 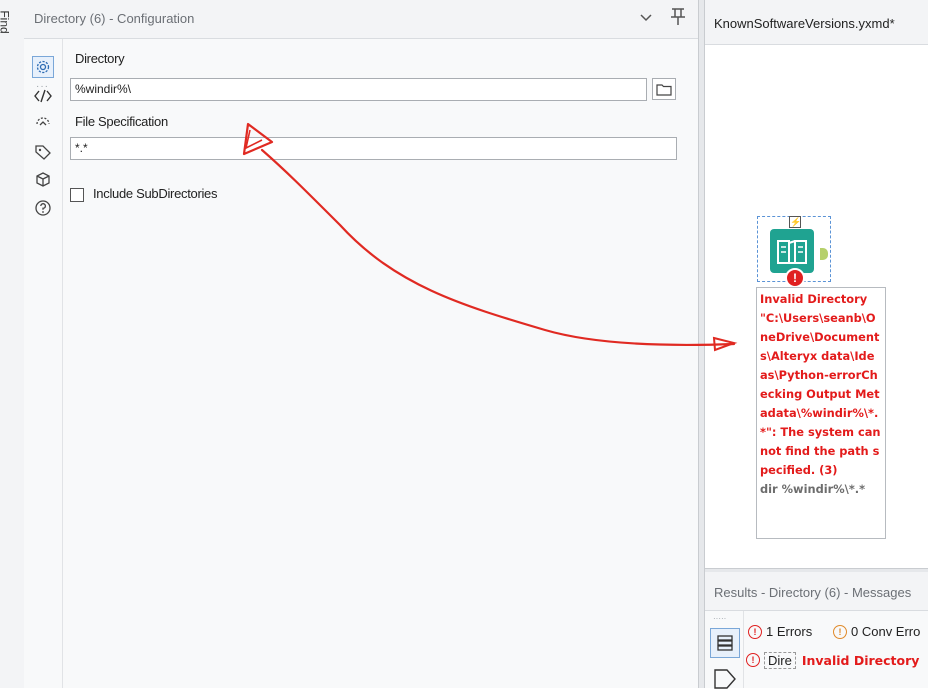 What do you see at coordinates (813, 489) in the screenshot?
I see `tool-annotation: dir %windir%\*.*` at bounding box center [813, 489].